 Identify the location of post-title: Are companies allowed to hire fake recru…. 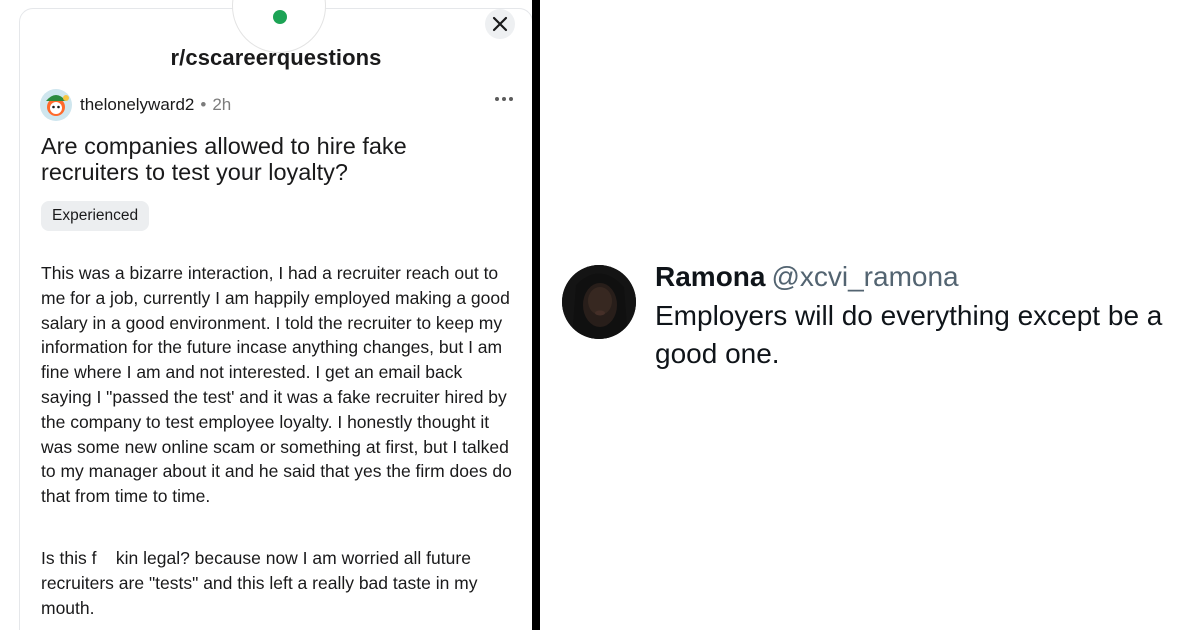
(271, 159).